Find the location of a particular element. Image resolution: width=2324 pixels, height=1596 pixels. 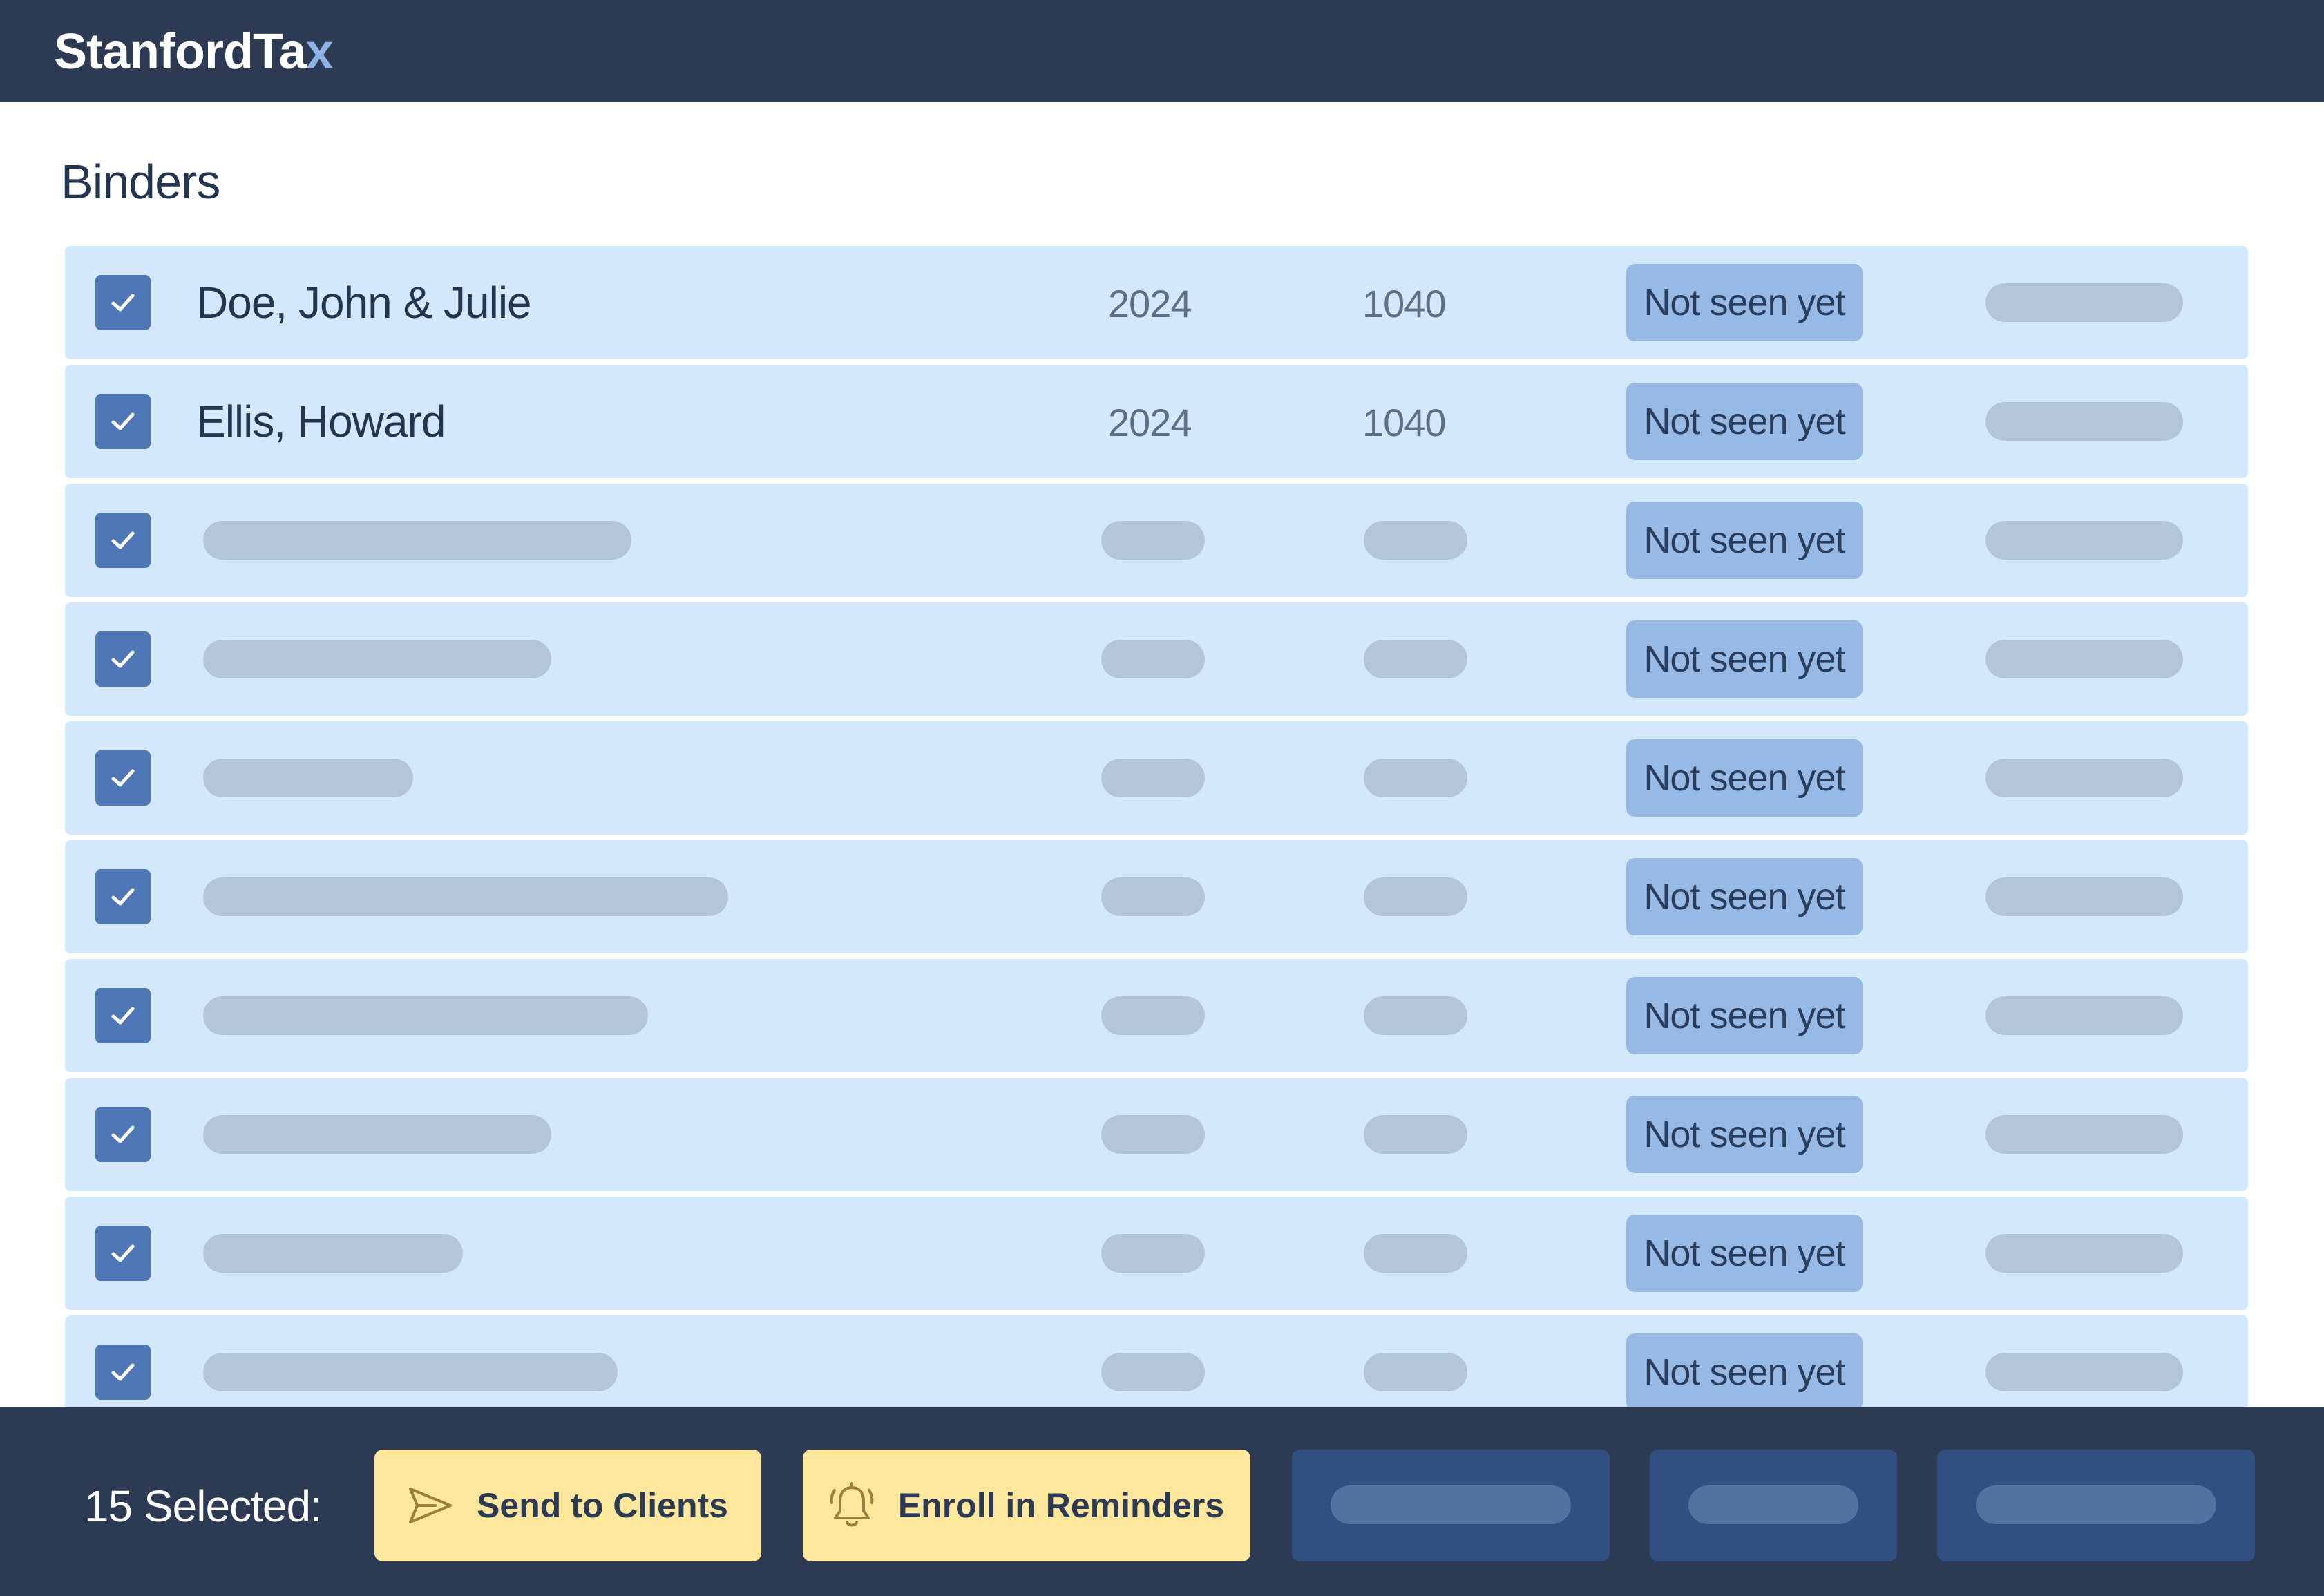

send-icon is located at coordinates (431, 1506).